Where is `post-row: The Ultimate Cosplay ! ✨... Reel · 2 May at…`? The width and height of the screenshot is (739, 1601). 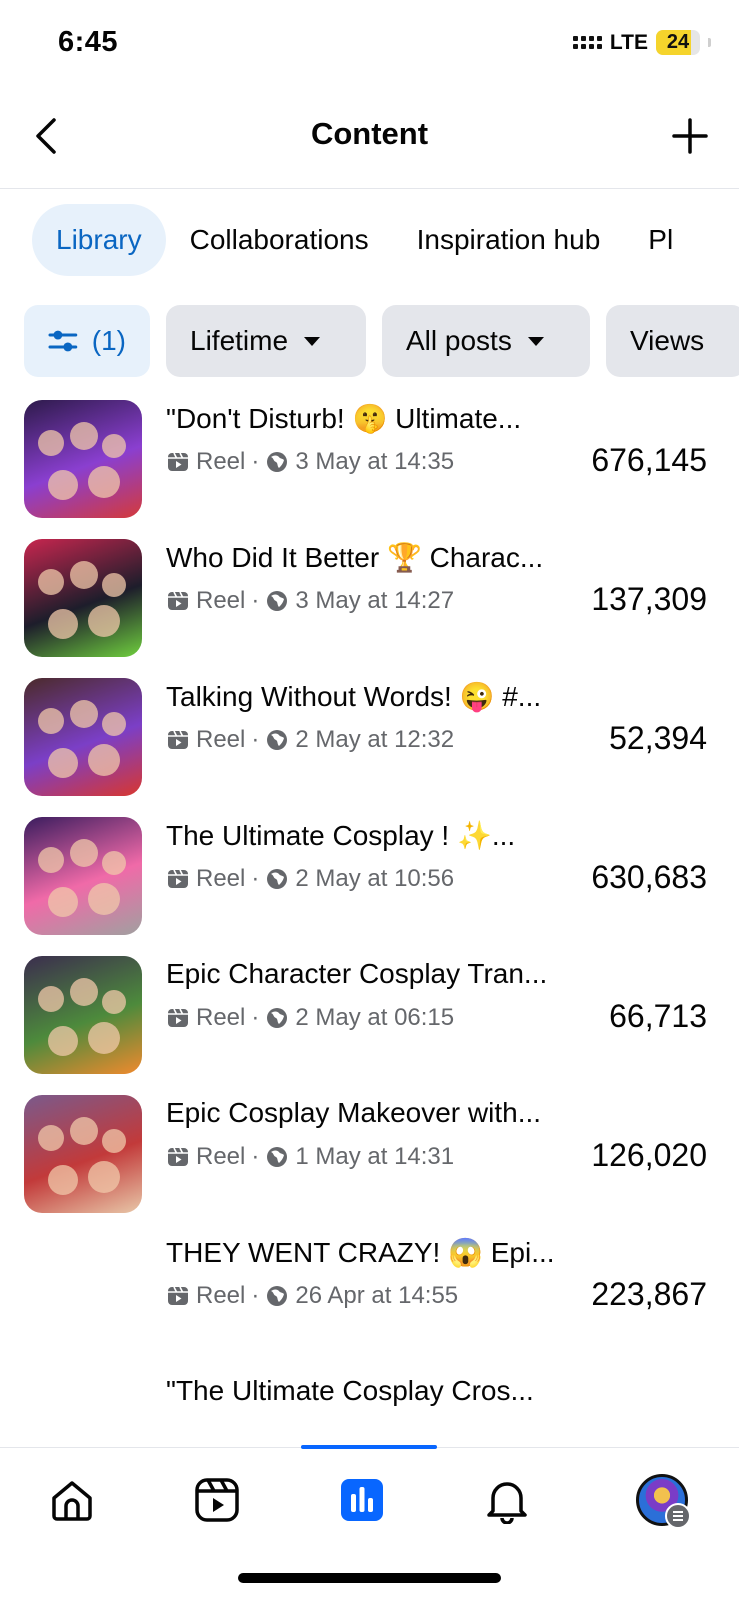
post-row: The Ultimate Cosplay ! ✨... Reel · 2 May at… is located at coordinates (369, 887).